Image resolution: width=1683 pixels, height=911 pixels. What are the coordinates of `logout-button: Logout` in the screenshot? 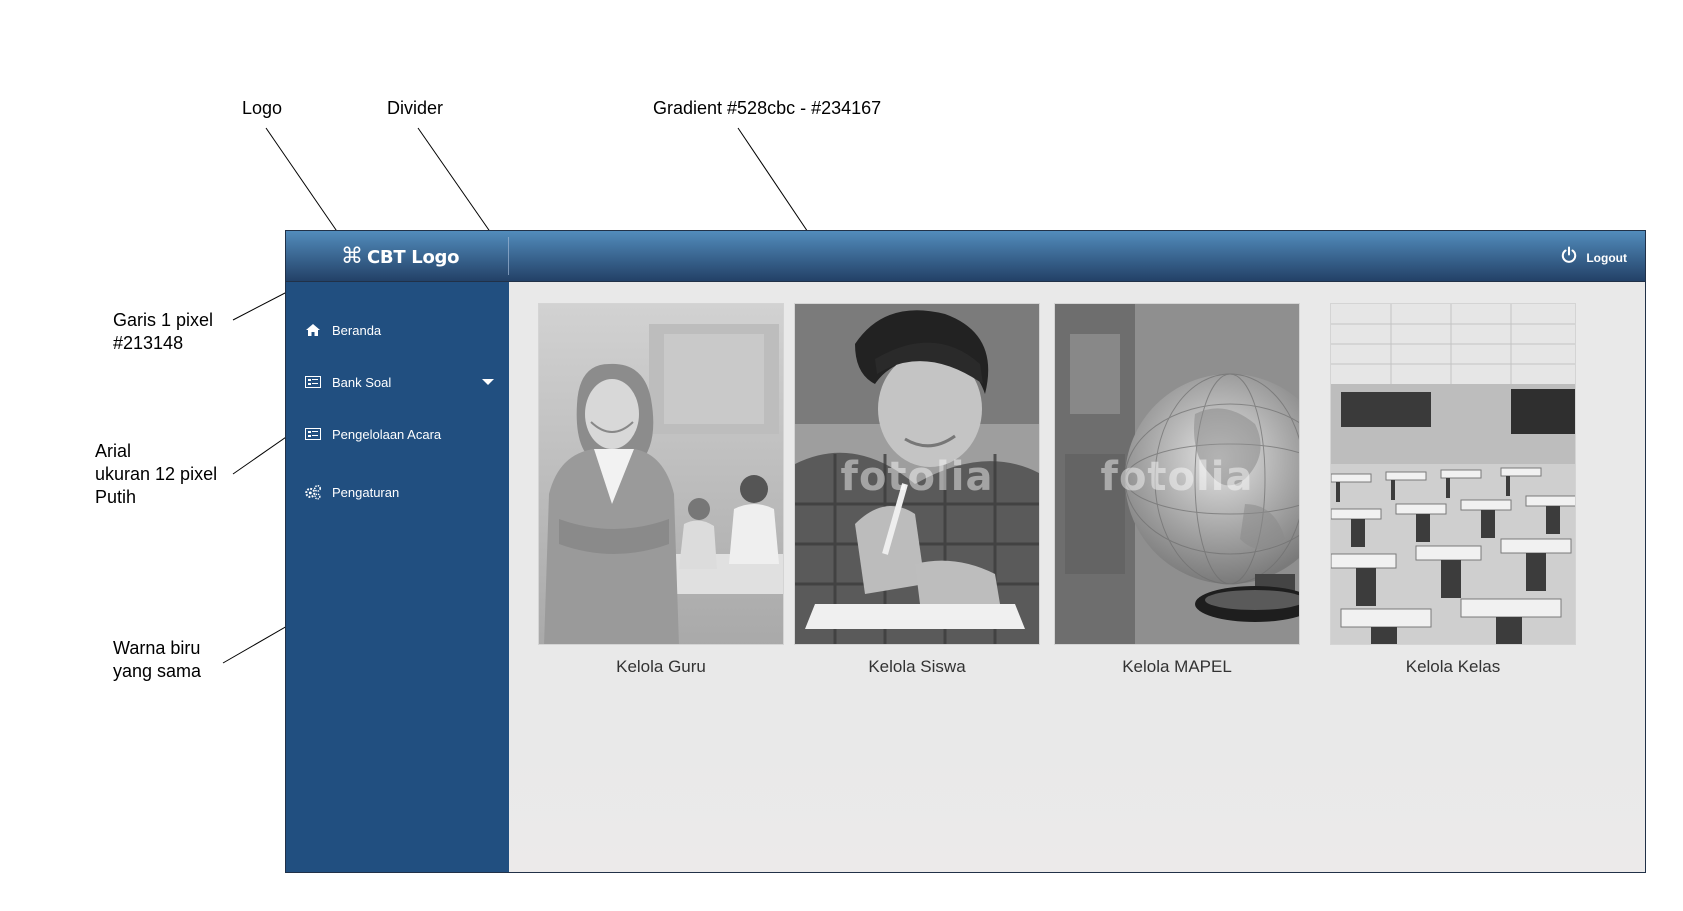 It's located at (1593, 257).